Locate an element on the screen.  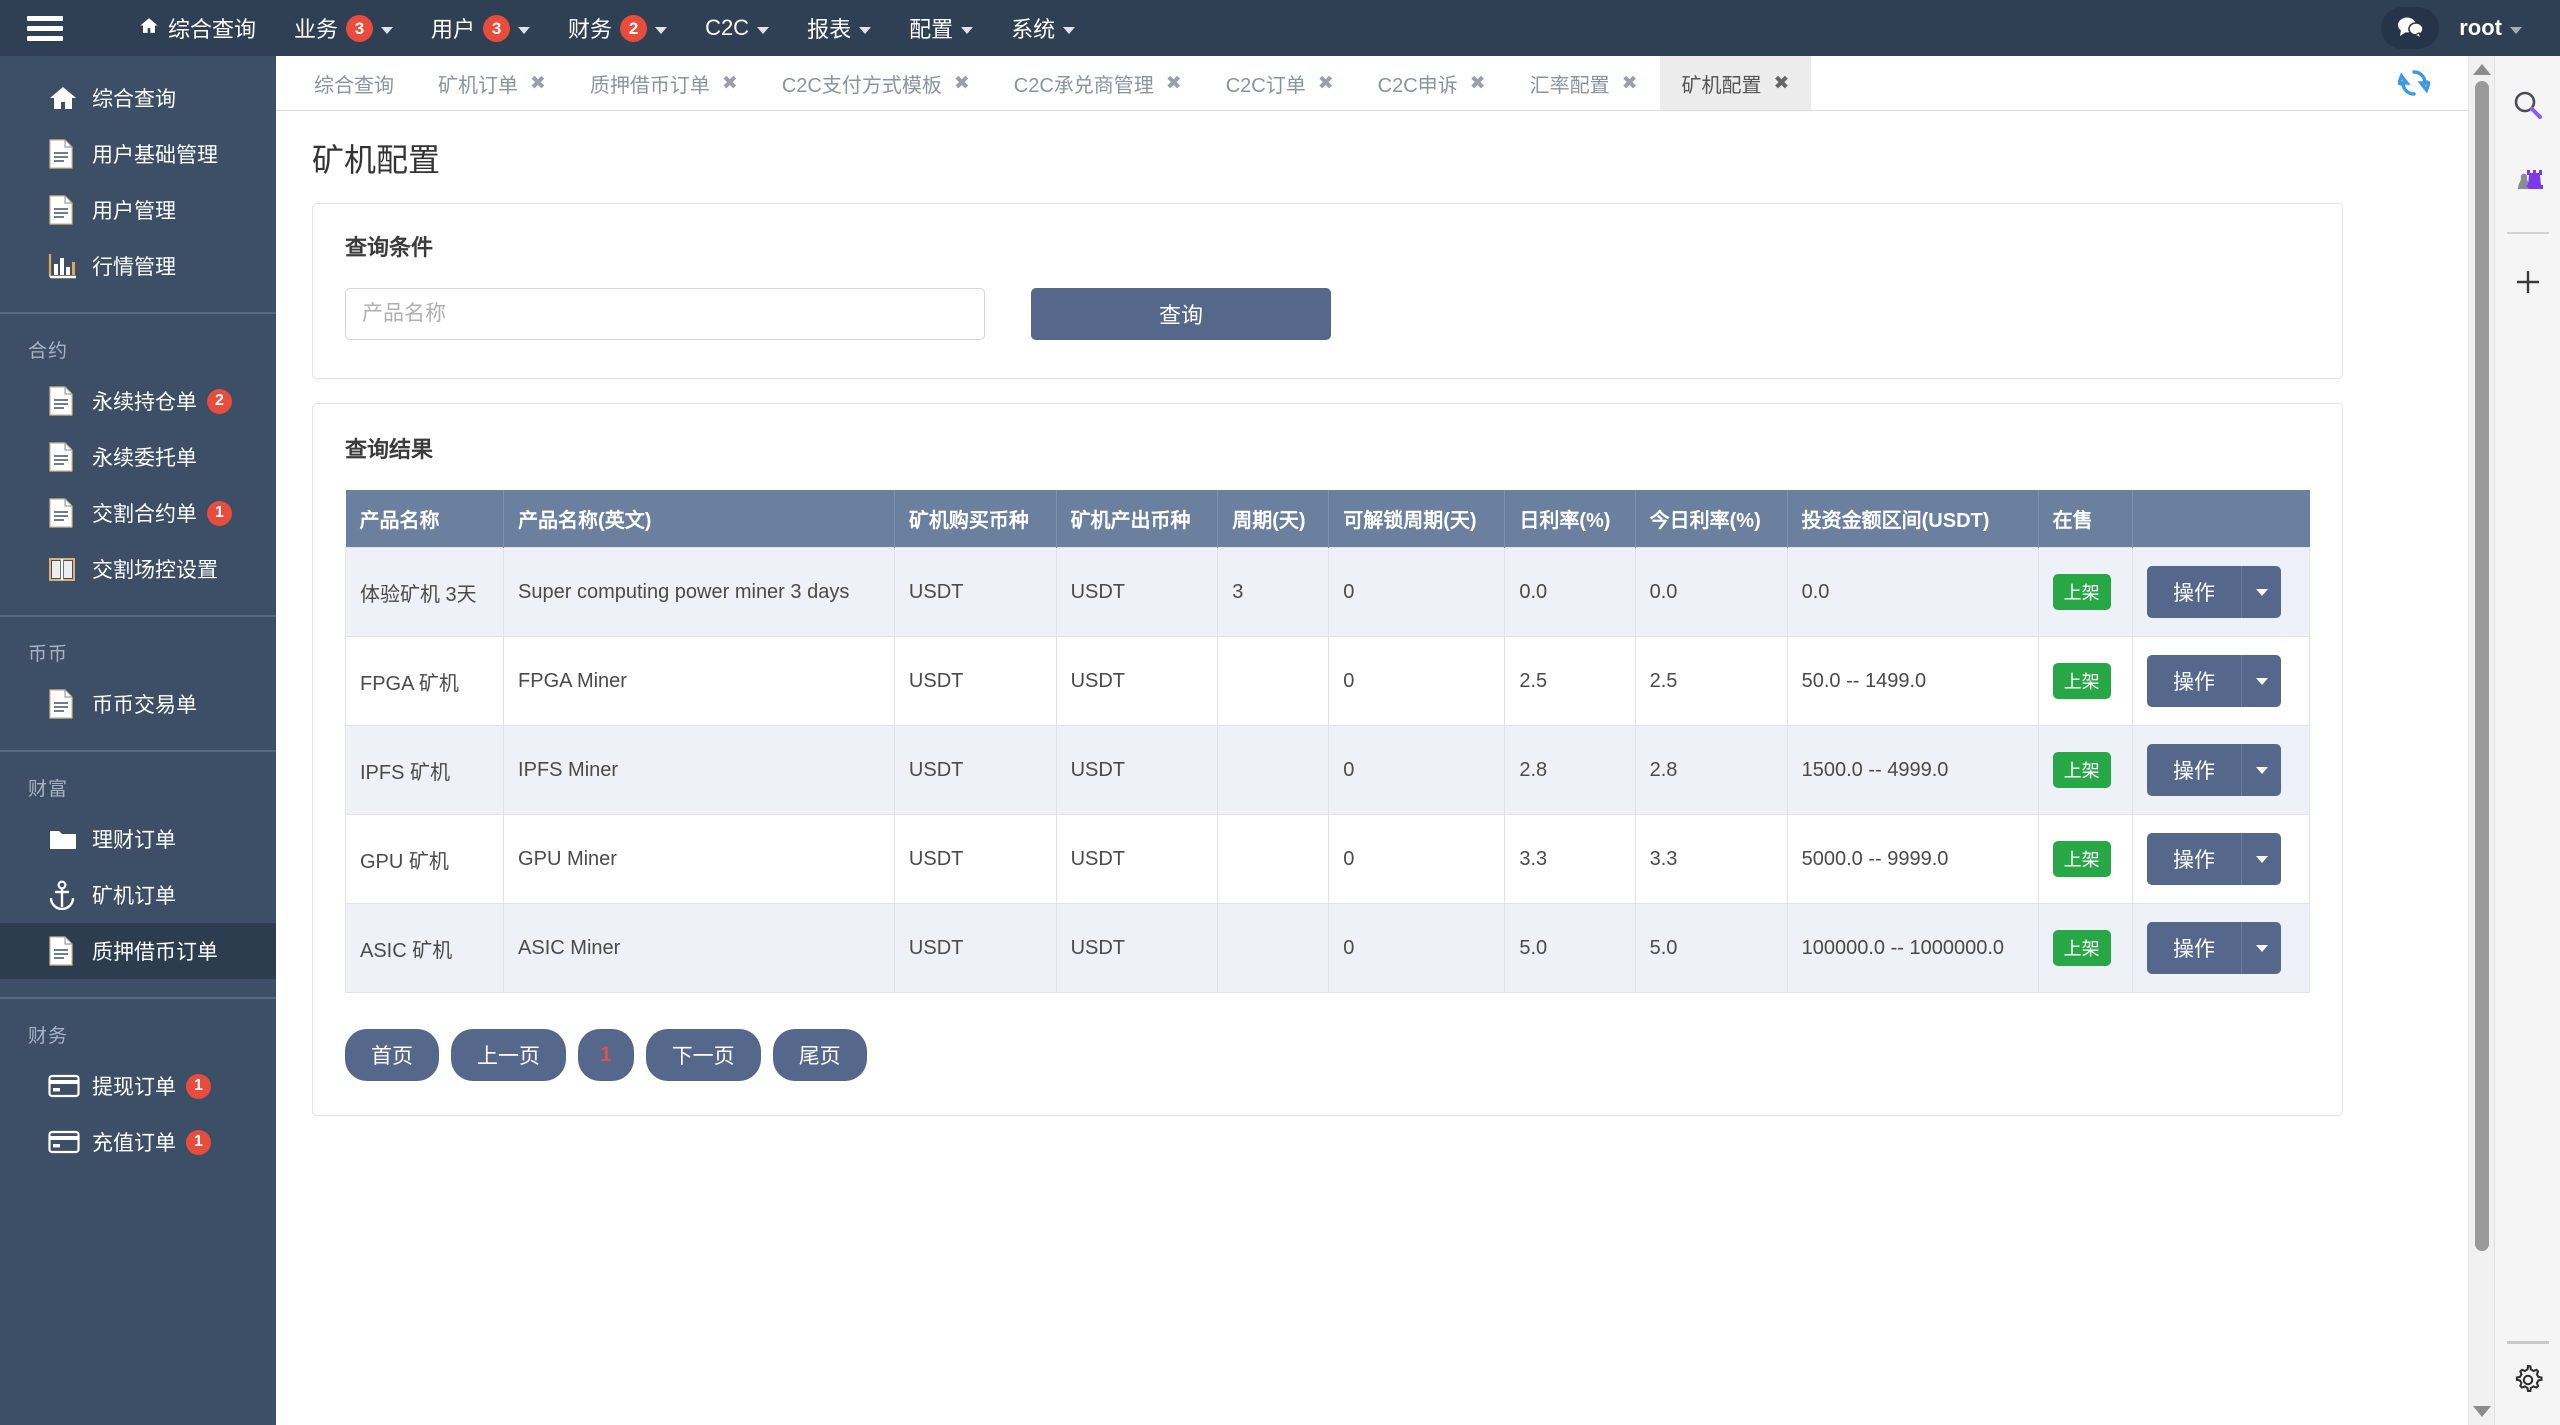
top-nav-item-0: 综合查询 is located at coordinates (197, 28).